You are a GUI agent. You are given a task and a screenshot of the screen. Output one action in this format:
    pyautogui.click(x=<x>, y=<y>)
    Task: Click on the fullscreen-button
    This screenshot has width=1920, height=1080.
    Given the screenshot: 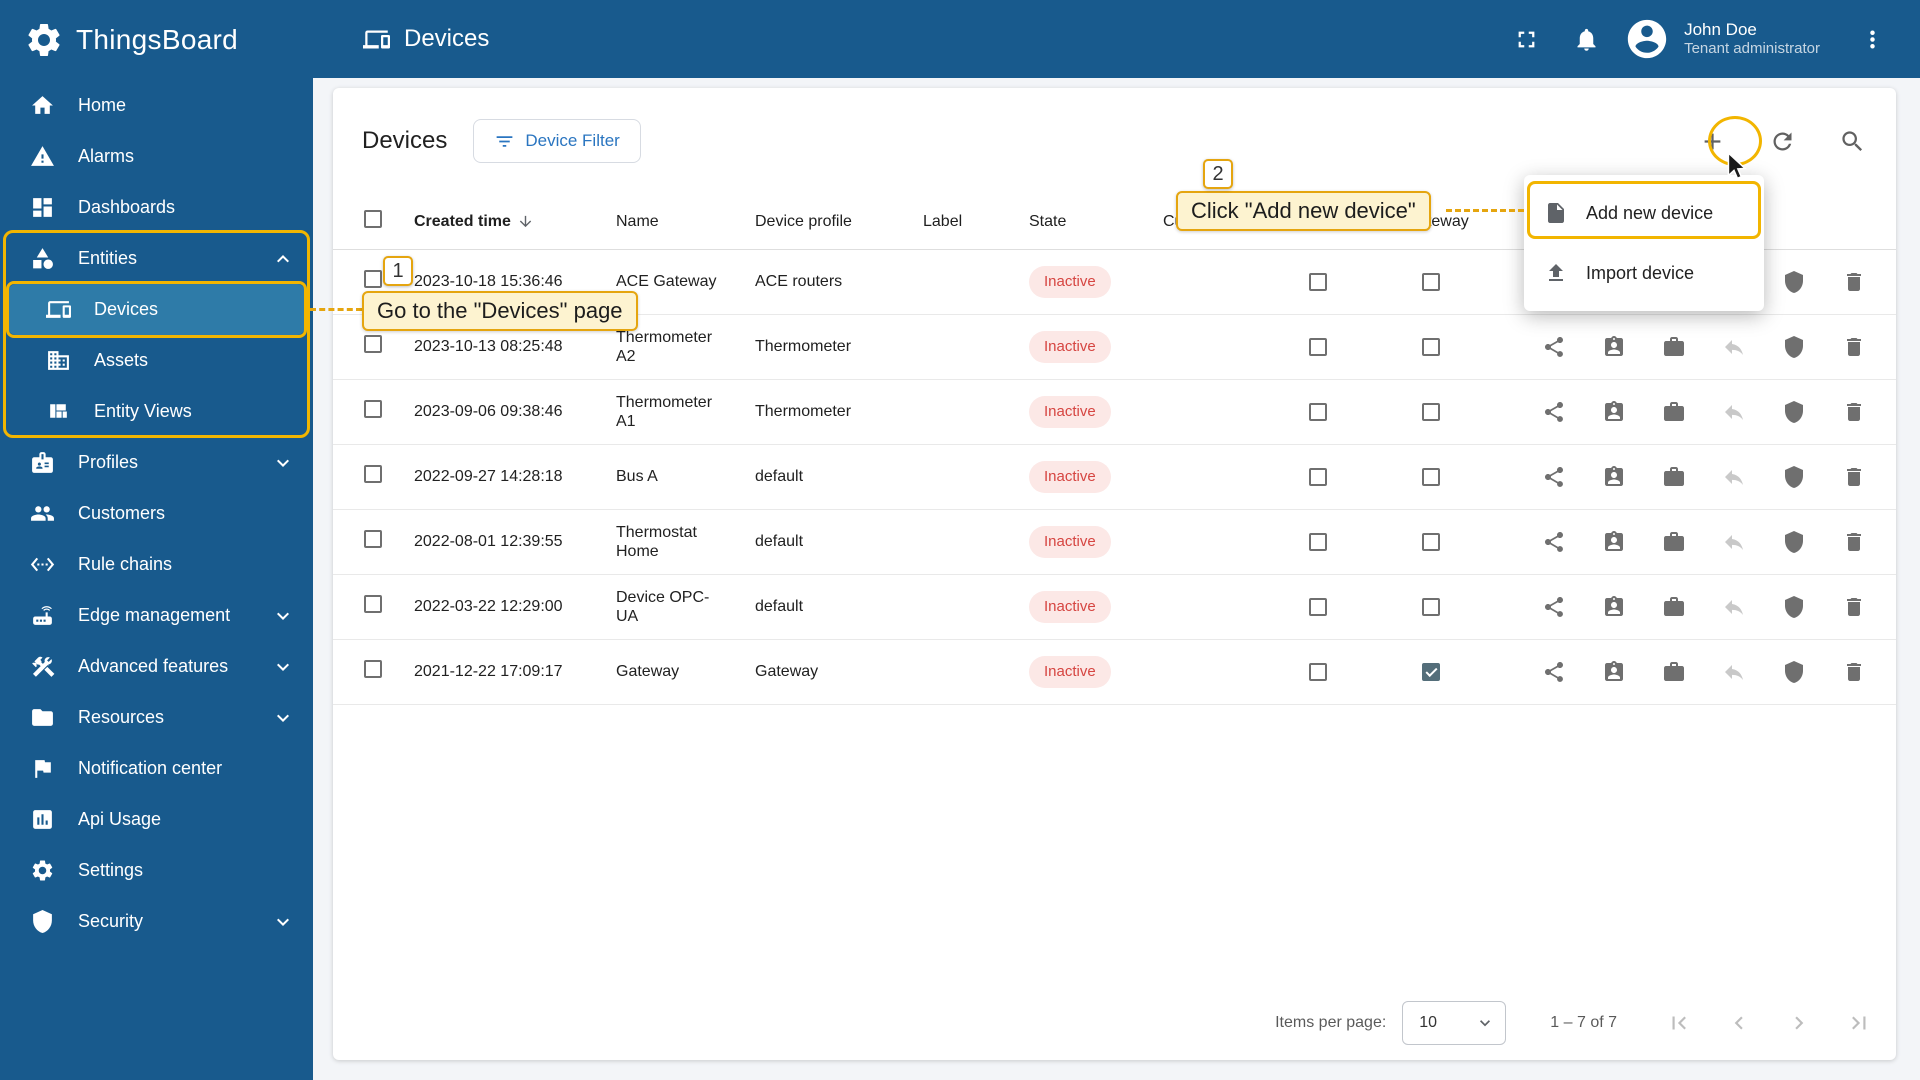 What is the action you would take?
    pyautogui.click(x=1526, y=39)
    